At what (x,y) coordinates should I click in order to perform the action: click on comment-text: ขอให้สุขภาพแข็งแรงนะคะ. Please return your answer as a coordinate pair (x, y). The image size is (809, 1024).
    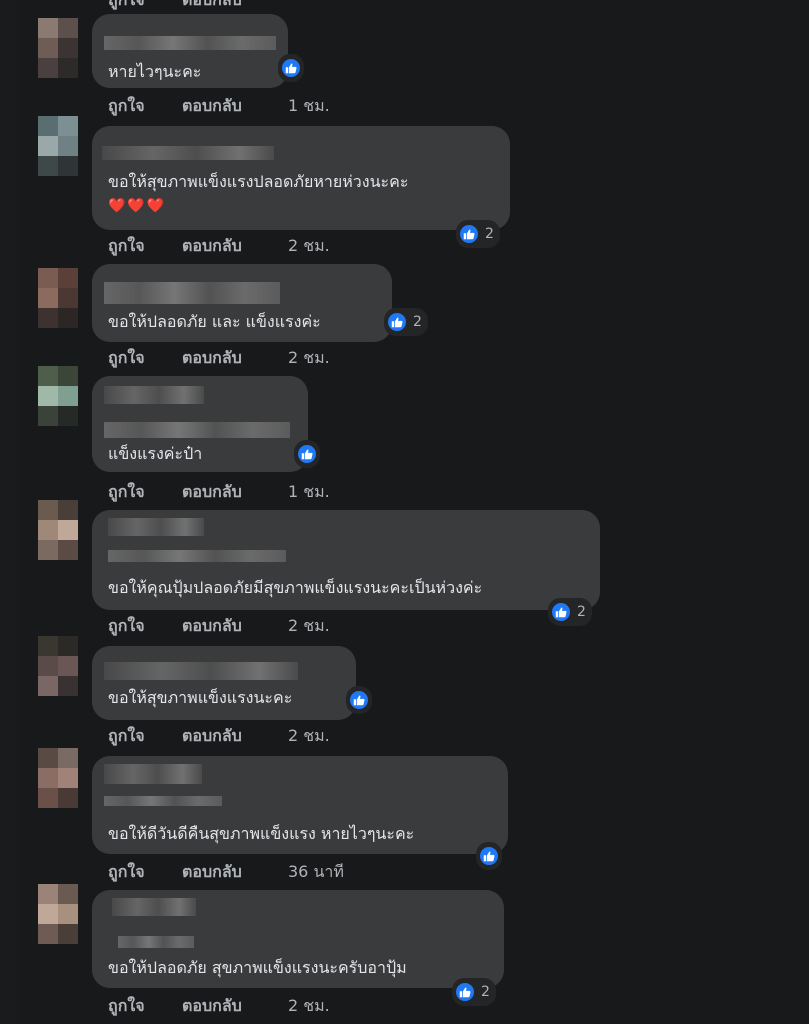
    Looking at the image, I should click on (200, 697).